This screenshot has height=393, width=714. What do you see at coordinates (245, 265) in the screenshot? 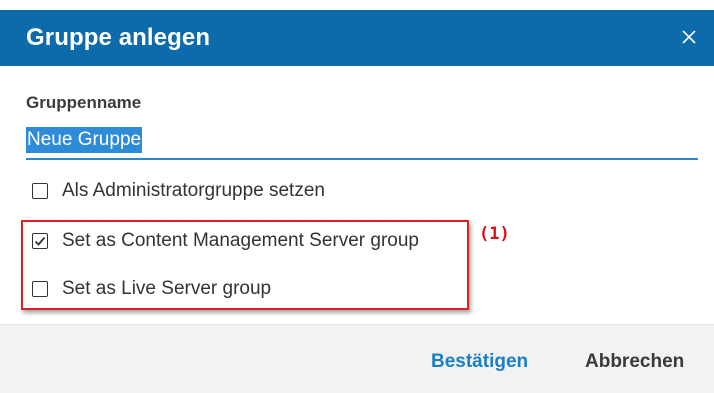
I see `annotation-highlight-box` at bounding box center [245, 265].